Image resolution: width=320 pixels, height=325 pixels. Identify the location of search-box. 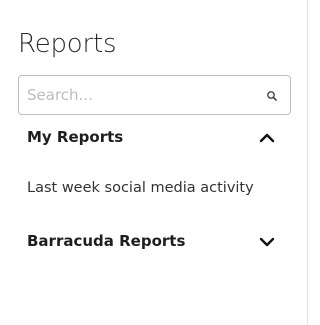
(154, 95).